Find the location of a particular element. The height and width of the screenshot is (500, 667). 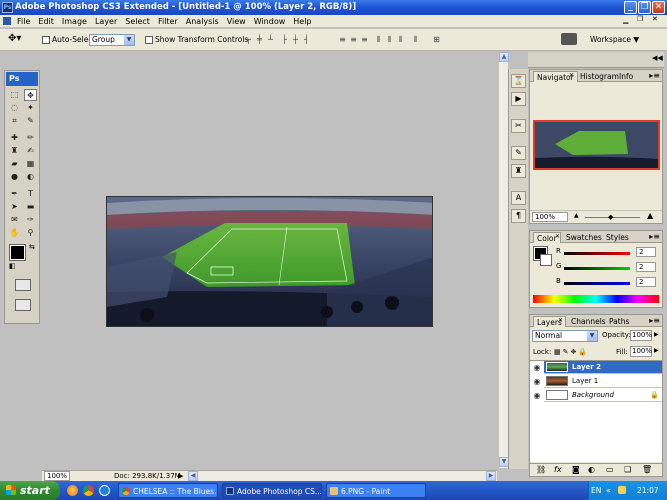

distribute-vcenter-icon: ≡ is located at coordinates (353, 39).